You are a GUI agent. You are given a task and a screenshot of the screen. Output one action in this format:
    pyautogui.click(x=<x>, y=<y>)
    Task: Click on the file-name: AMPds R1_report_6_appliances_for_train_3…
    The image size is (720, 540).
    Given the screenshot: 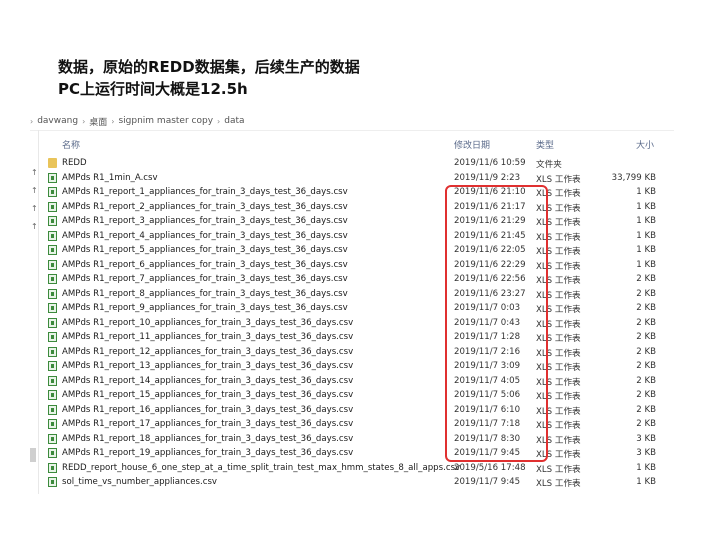 What is the action you would take?
    pyautogui.click(x=205, y=264)
    